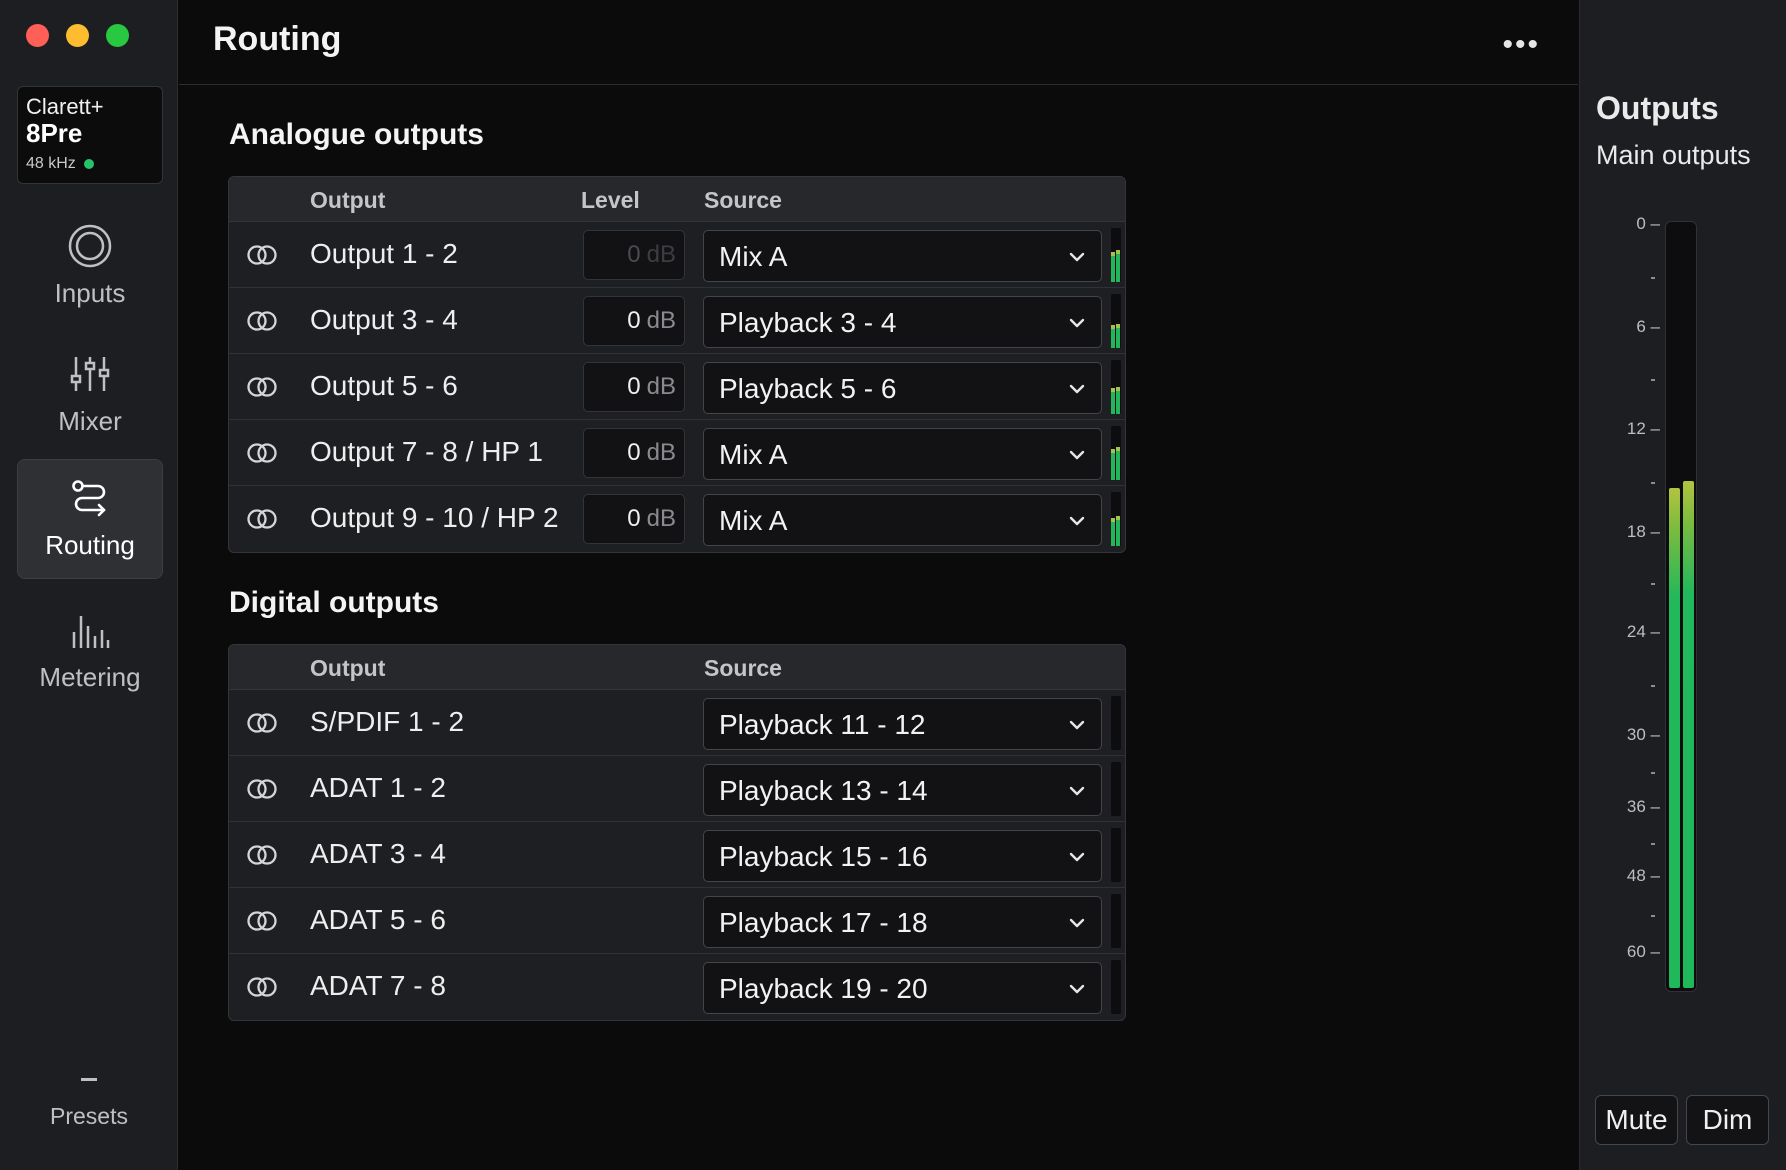 The height and width of the screenshot is (1170, 1786). Describe the element at coordinates (90, 677) in the screenshot. I see `nav-label-metering: Metering` at that location.